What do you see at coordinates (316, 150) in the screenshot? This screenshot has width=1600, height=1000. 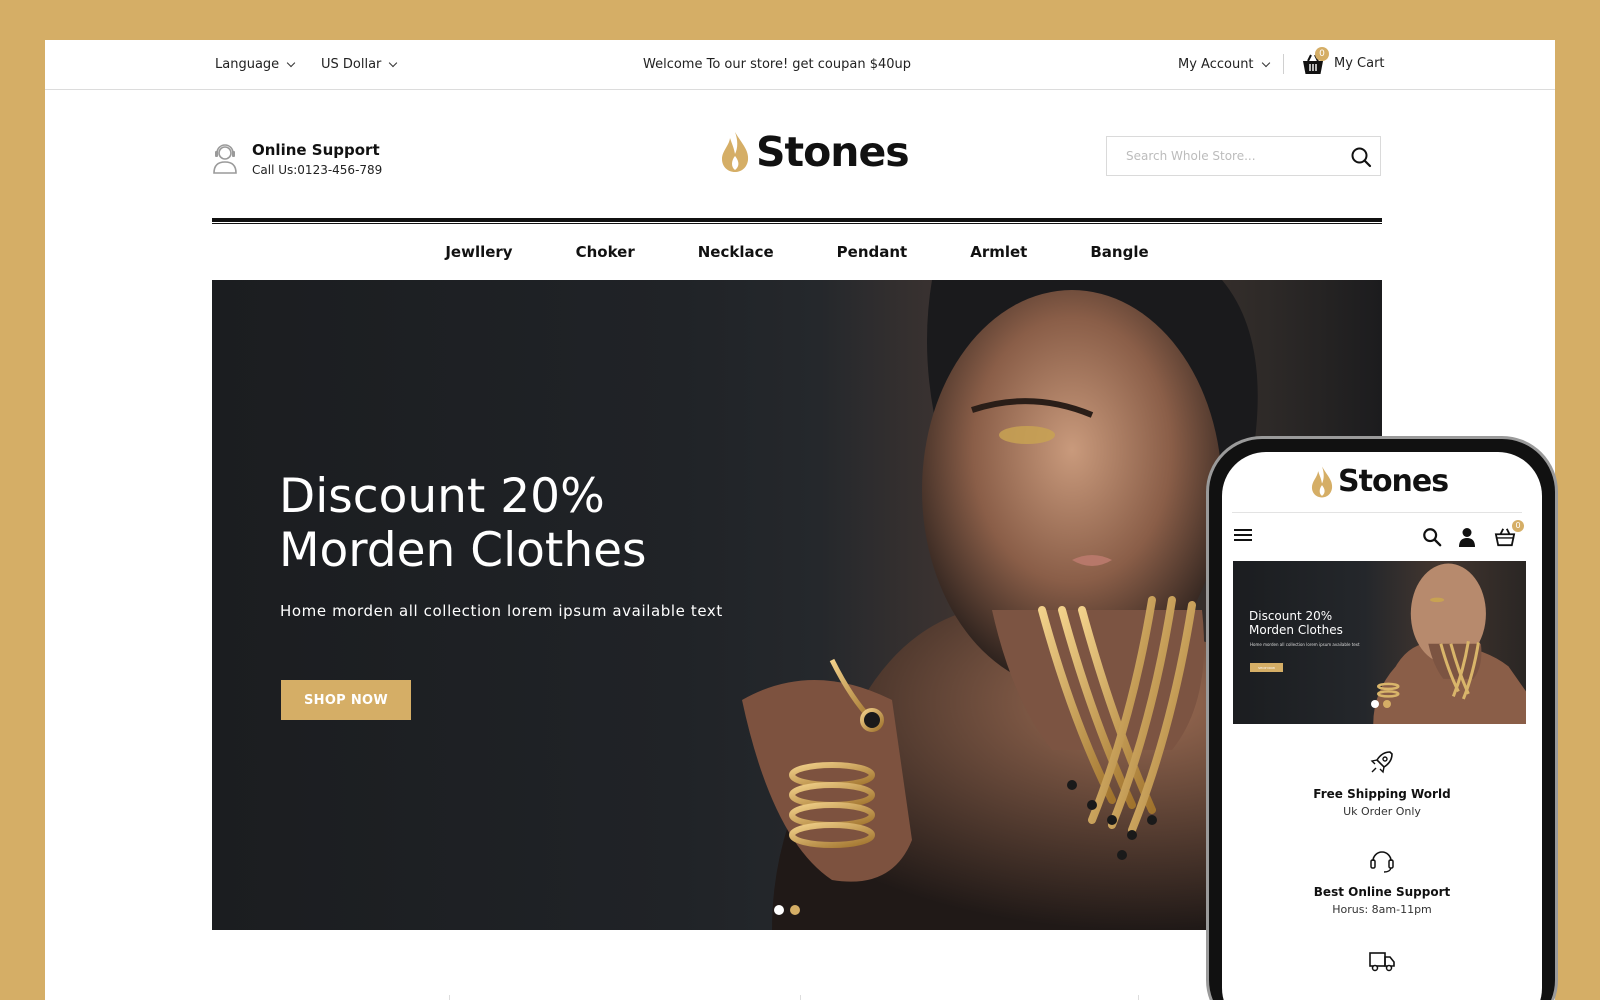 I see `online-support-title: Online Support` at bounding box center [316, 150].